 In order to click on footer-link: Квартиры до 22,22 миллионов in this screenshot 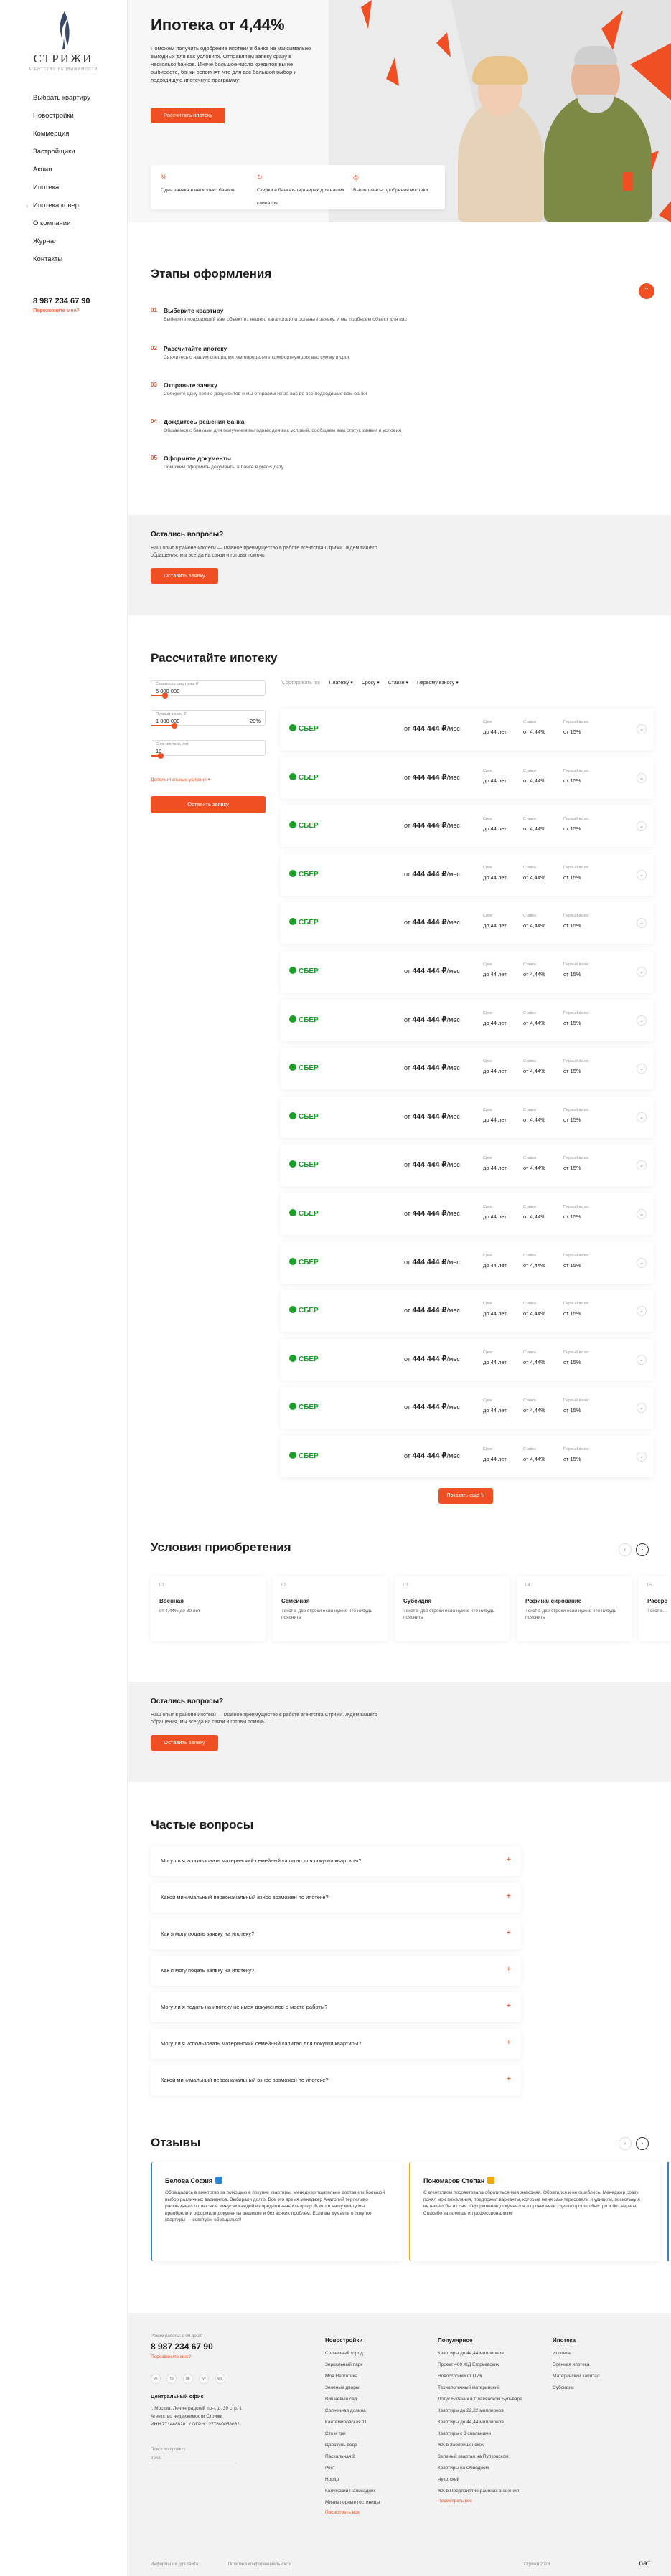, I will do `click(480, 2412)`.